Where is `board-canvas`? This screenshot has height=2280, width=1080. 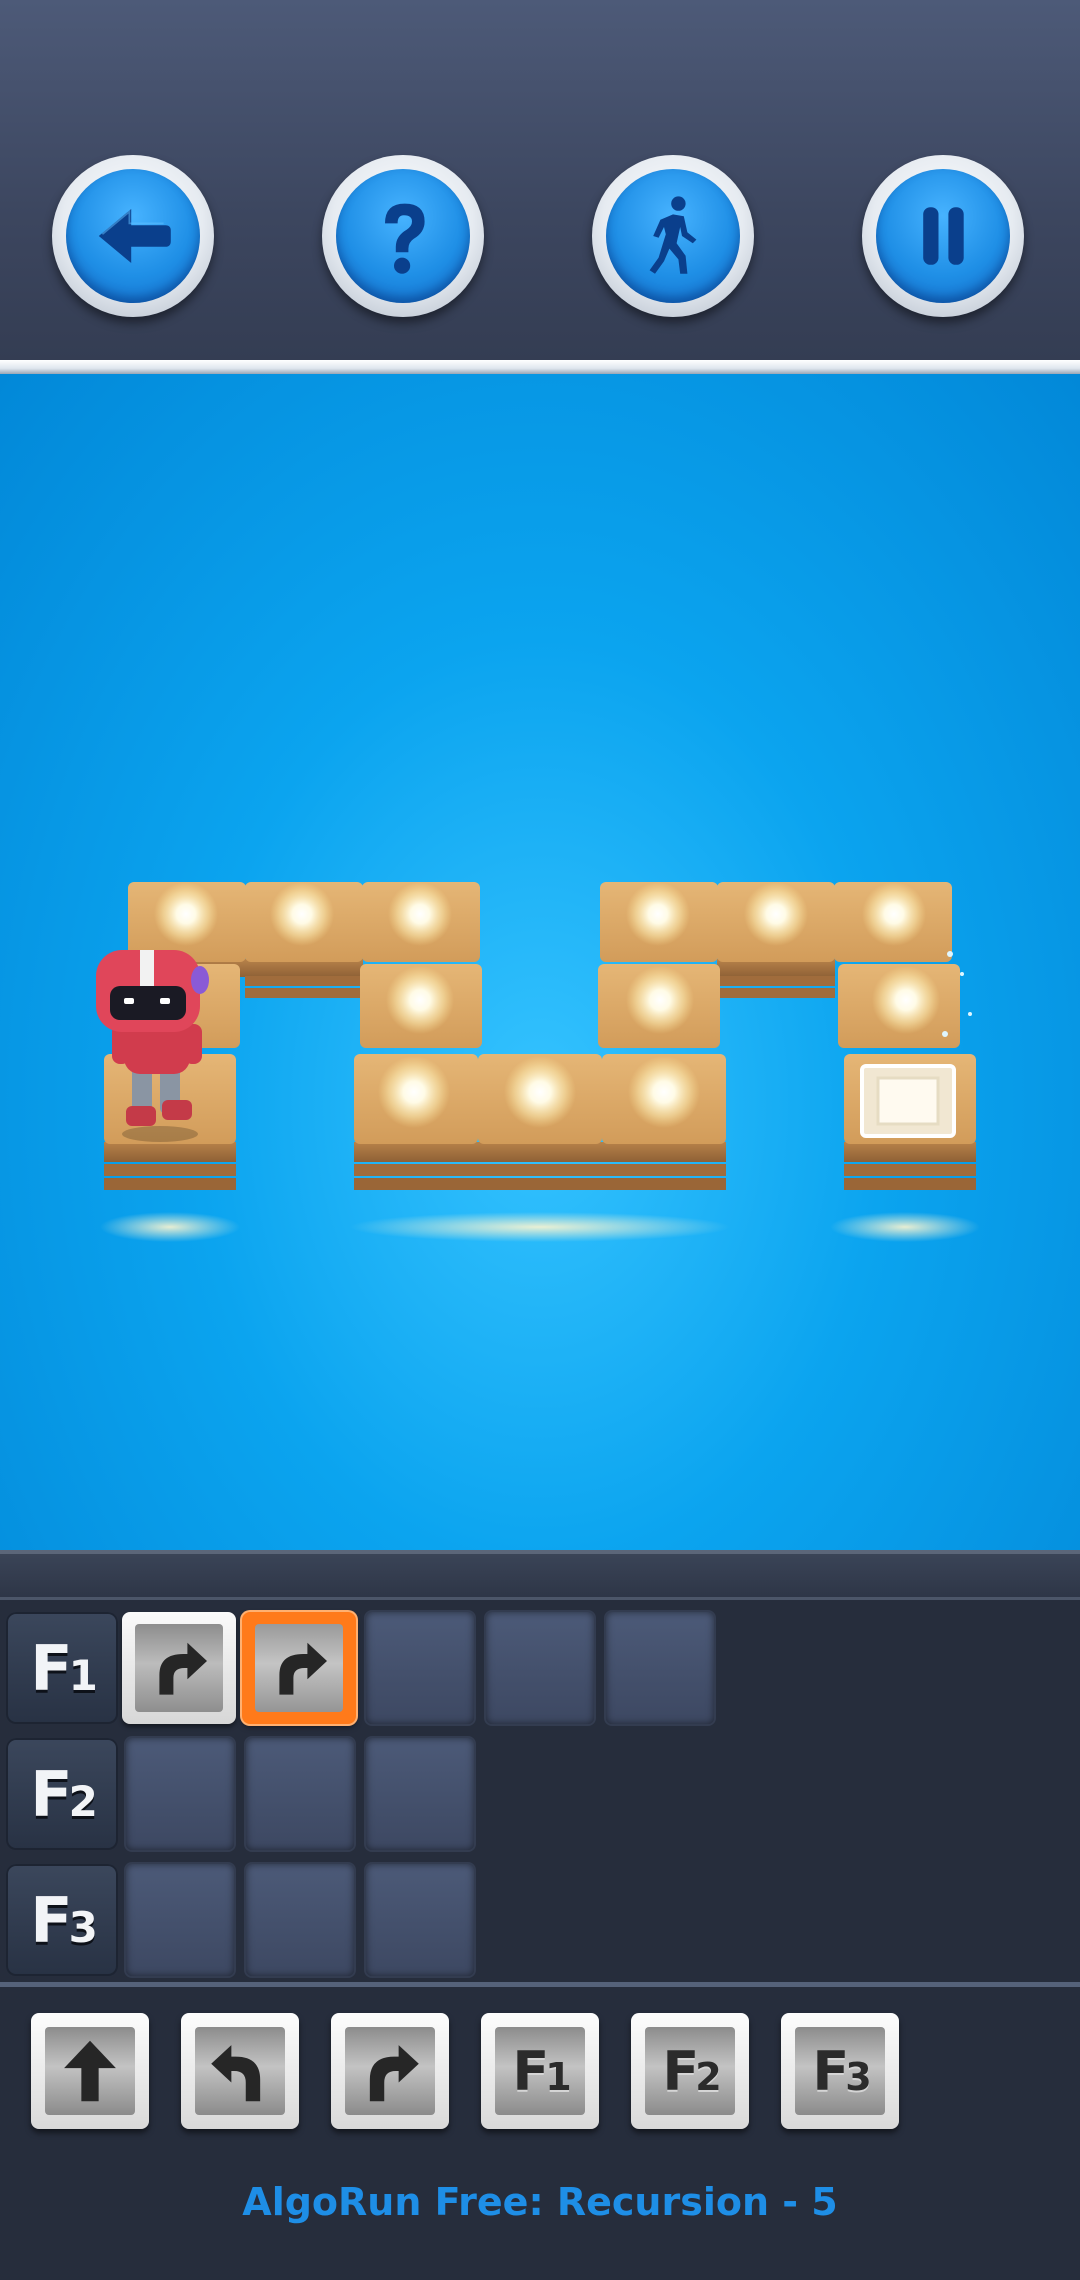 board-canvas is located at coordinates (538, 1062).